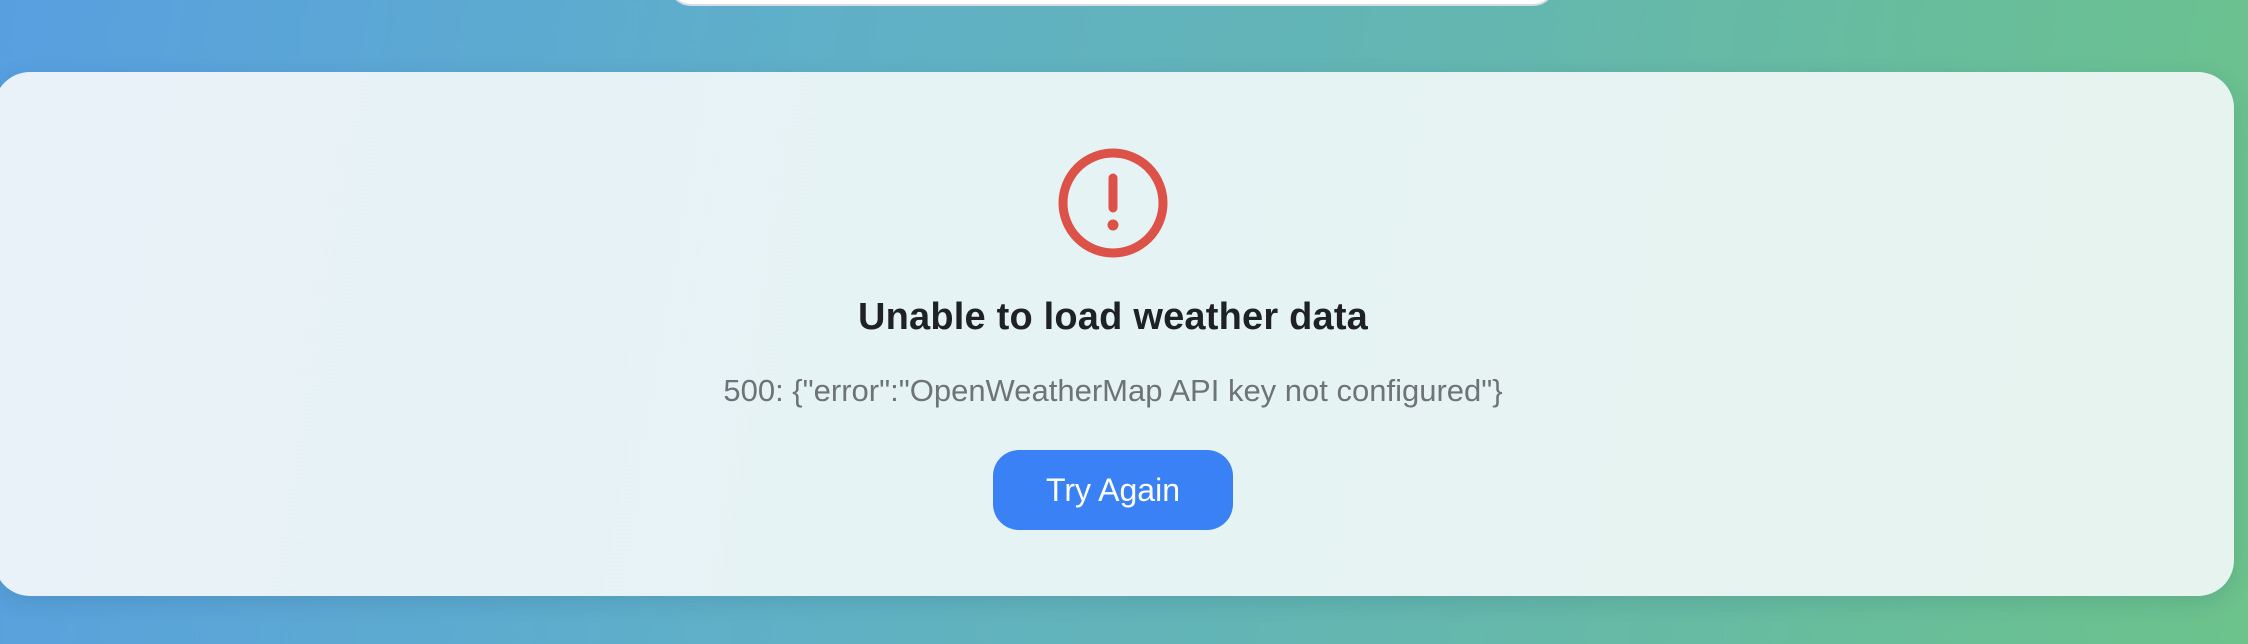  What do you see at coordinates (1113, 203) in the screenshot?
I see `alert-circle-icon` at bounding box center [1113, 203].